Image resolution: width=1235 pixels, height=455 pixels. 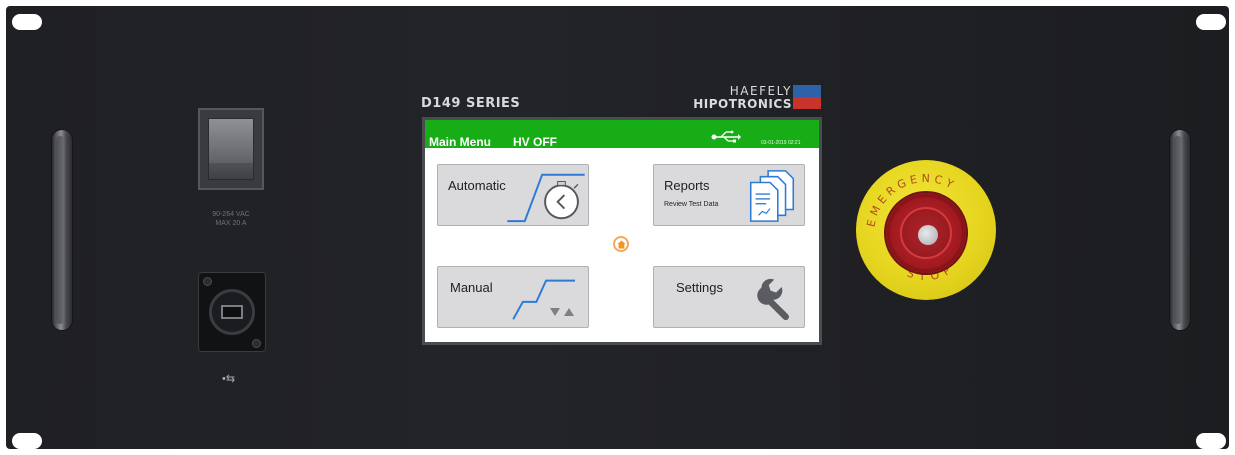 I want to click on usb-connector-ring, so click(x=232, y=312).